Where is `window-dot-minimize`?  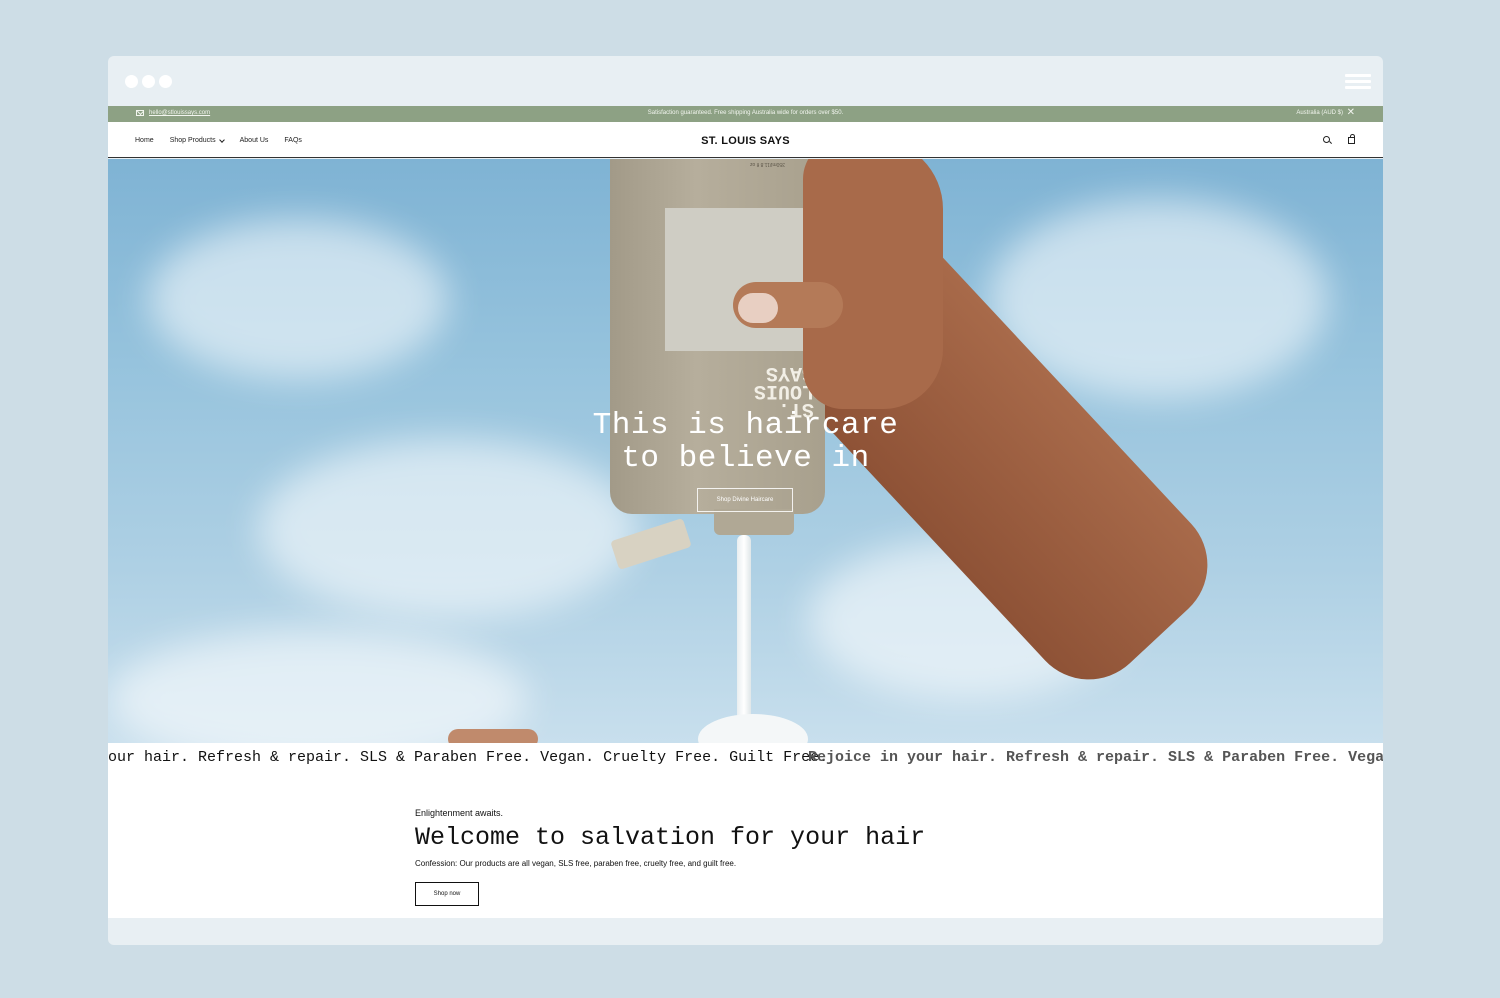
window-dot-minimize is located at coordinates (148, 81).